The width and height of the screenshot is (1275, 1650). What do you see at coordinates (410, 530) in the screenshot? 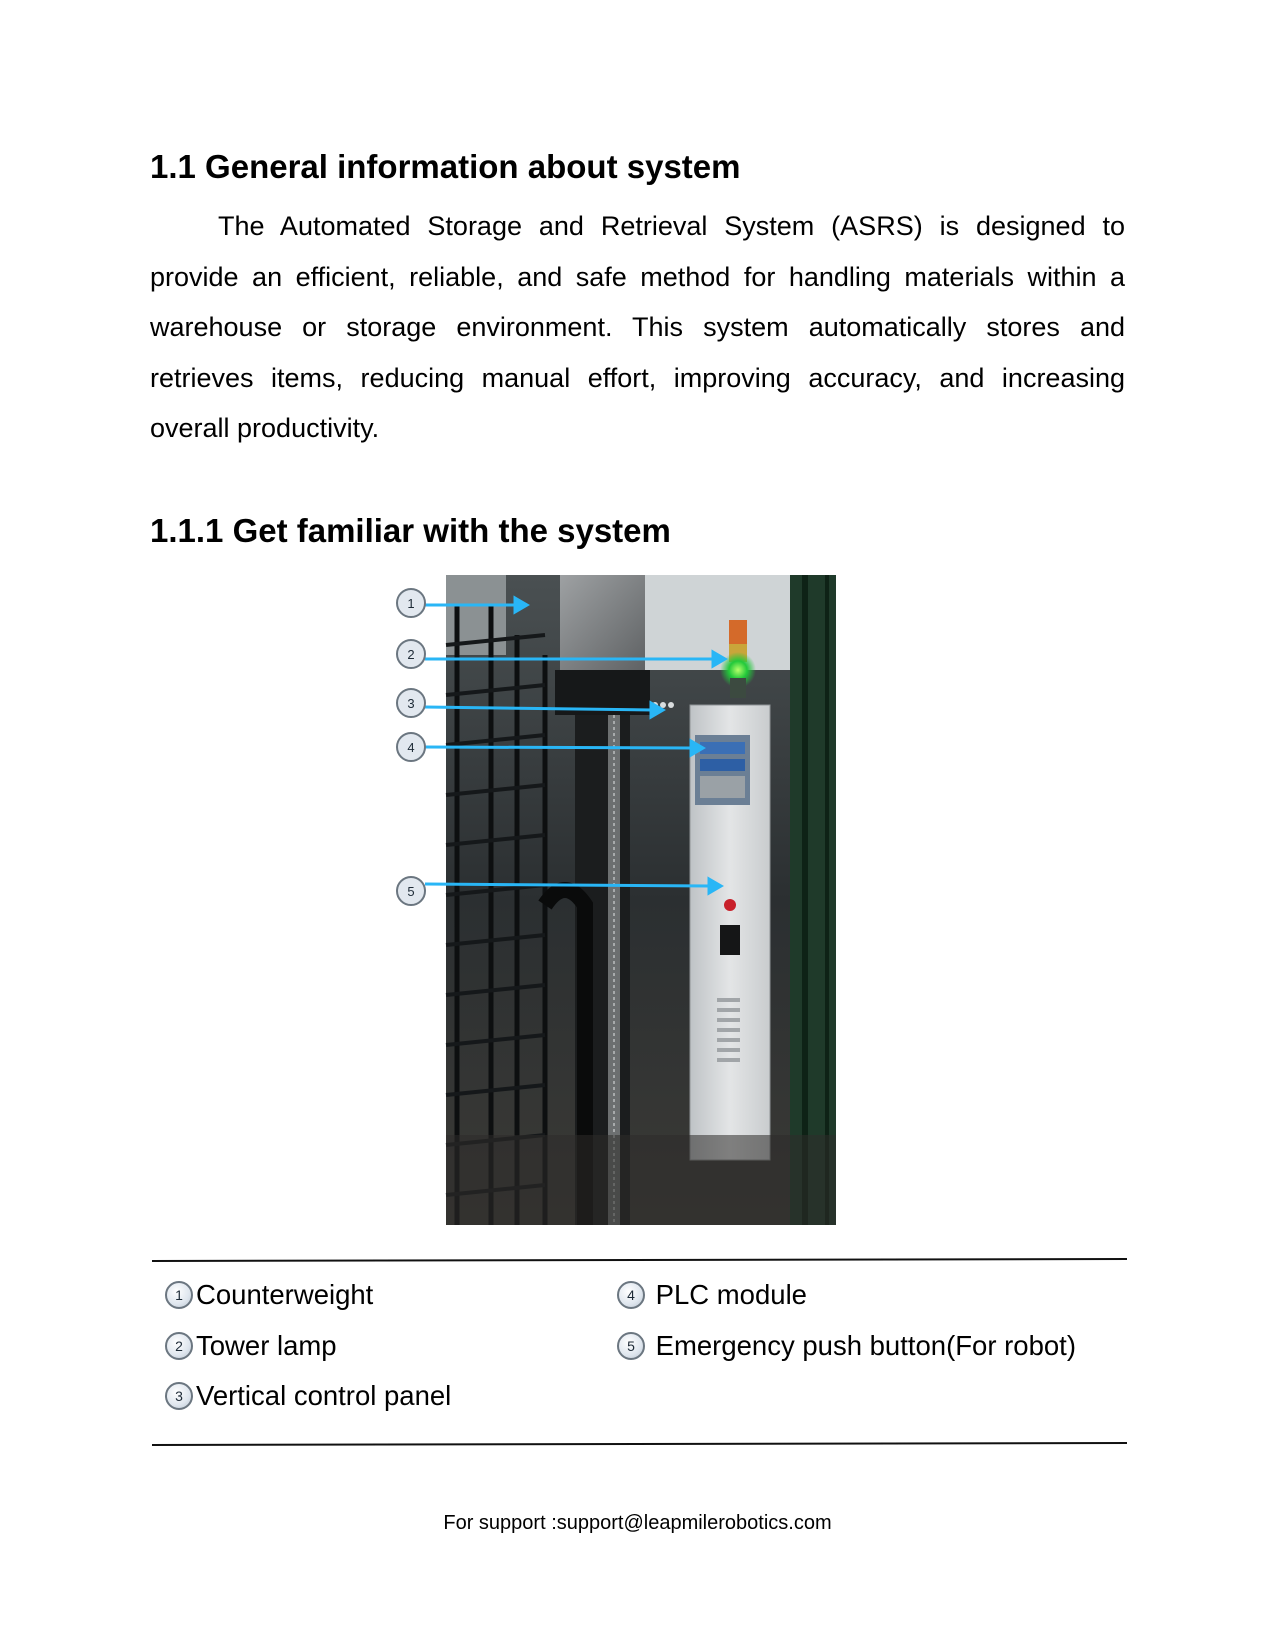
I see `subsection-title: 1.1.1 Get familiar with the system` at bounding box center [410, 530].